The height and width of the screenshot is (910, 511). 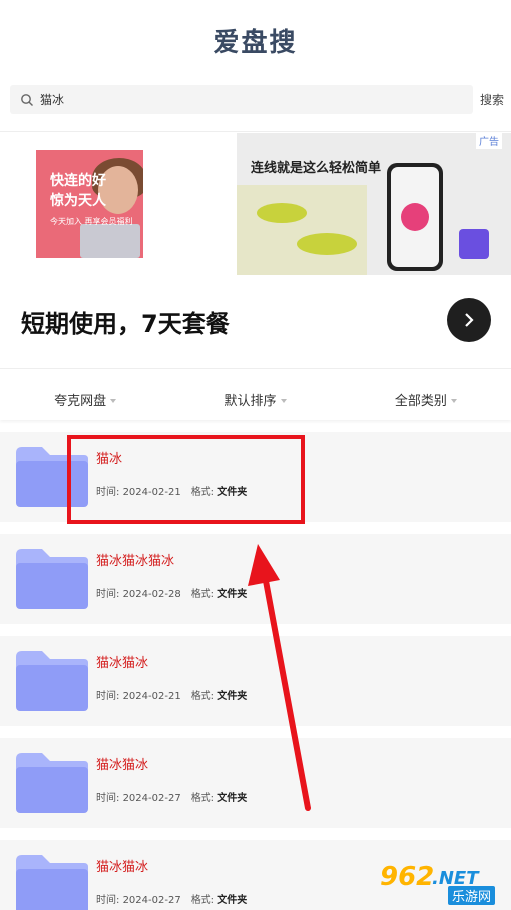 What do you see at coordinates (78, 201) in the screenshot?
I see `ad-left-line2: 惊为天人` at bounding box center [78, 201].